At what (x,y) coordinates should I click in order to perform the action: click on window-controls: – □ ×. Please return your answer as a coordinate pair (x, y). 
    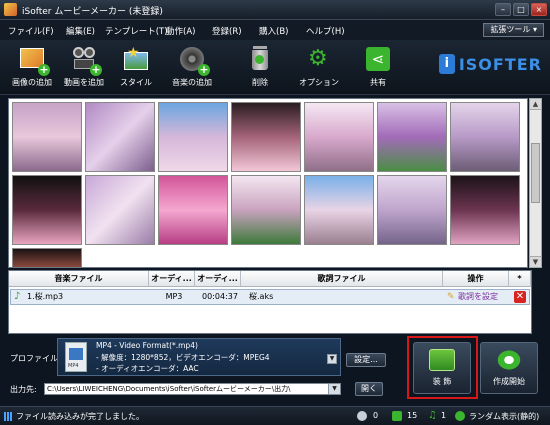
    Looking at the image, I should click on (521, 9).